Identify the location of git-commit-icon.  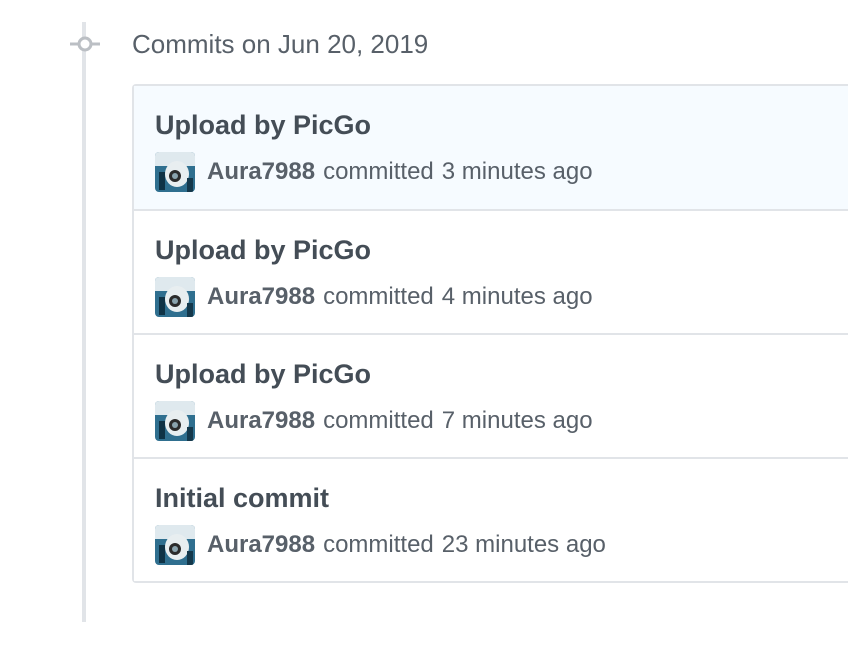
(85, 44).